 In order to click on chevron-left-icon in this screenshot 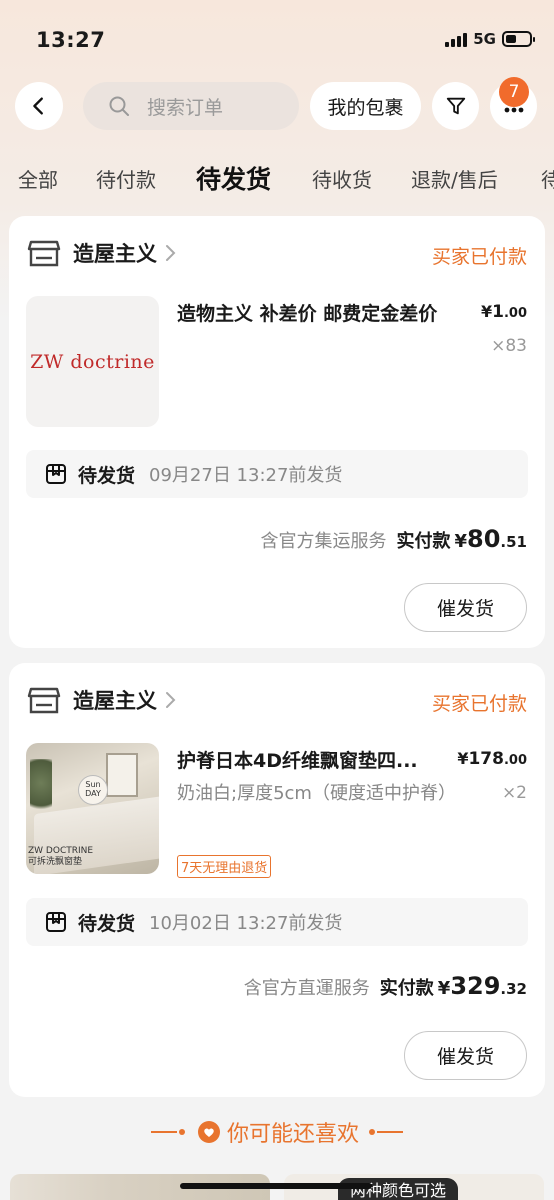, I will do `click(38, 106)`.